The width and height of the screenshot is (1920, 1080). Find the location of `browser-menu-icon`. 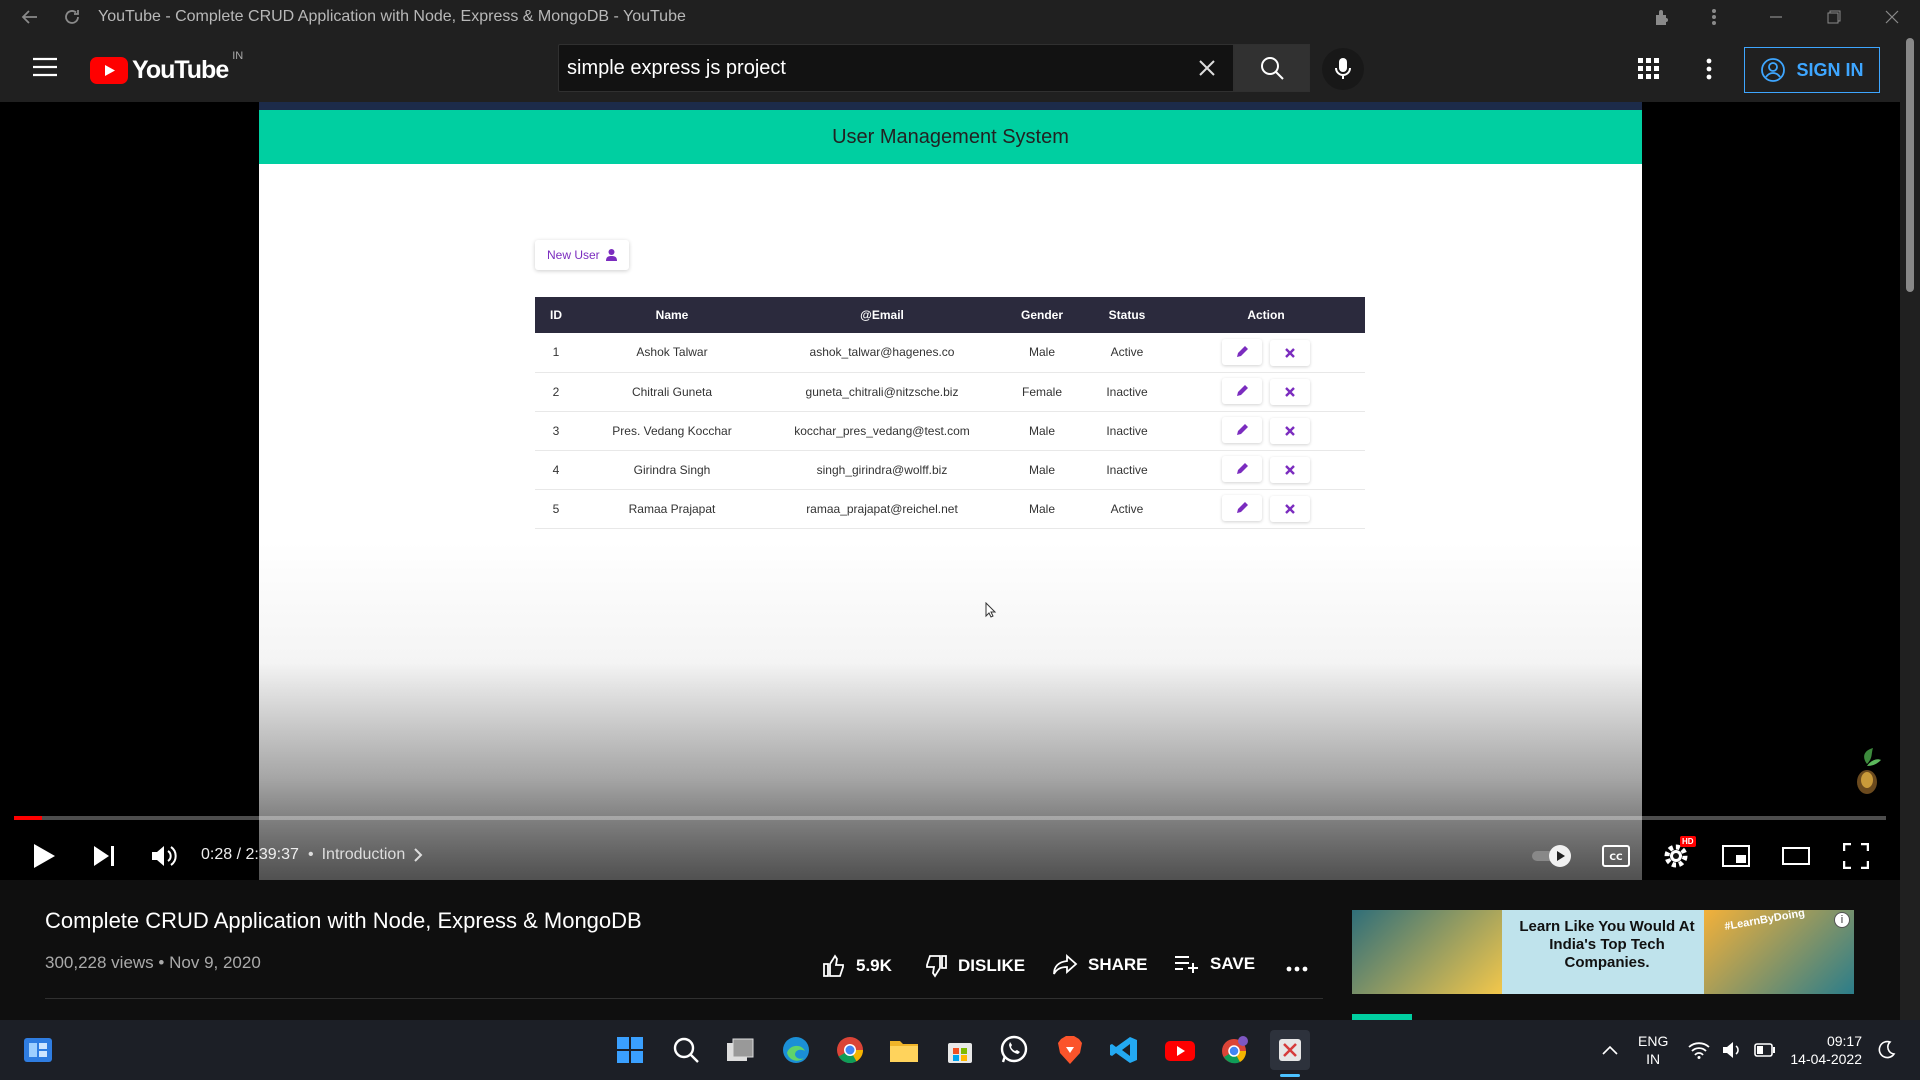

browser-menu-icon is located at coordinates (1714, 17).